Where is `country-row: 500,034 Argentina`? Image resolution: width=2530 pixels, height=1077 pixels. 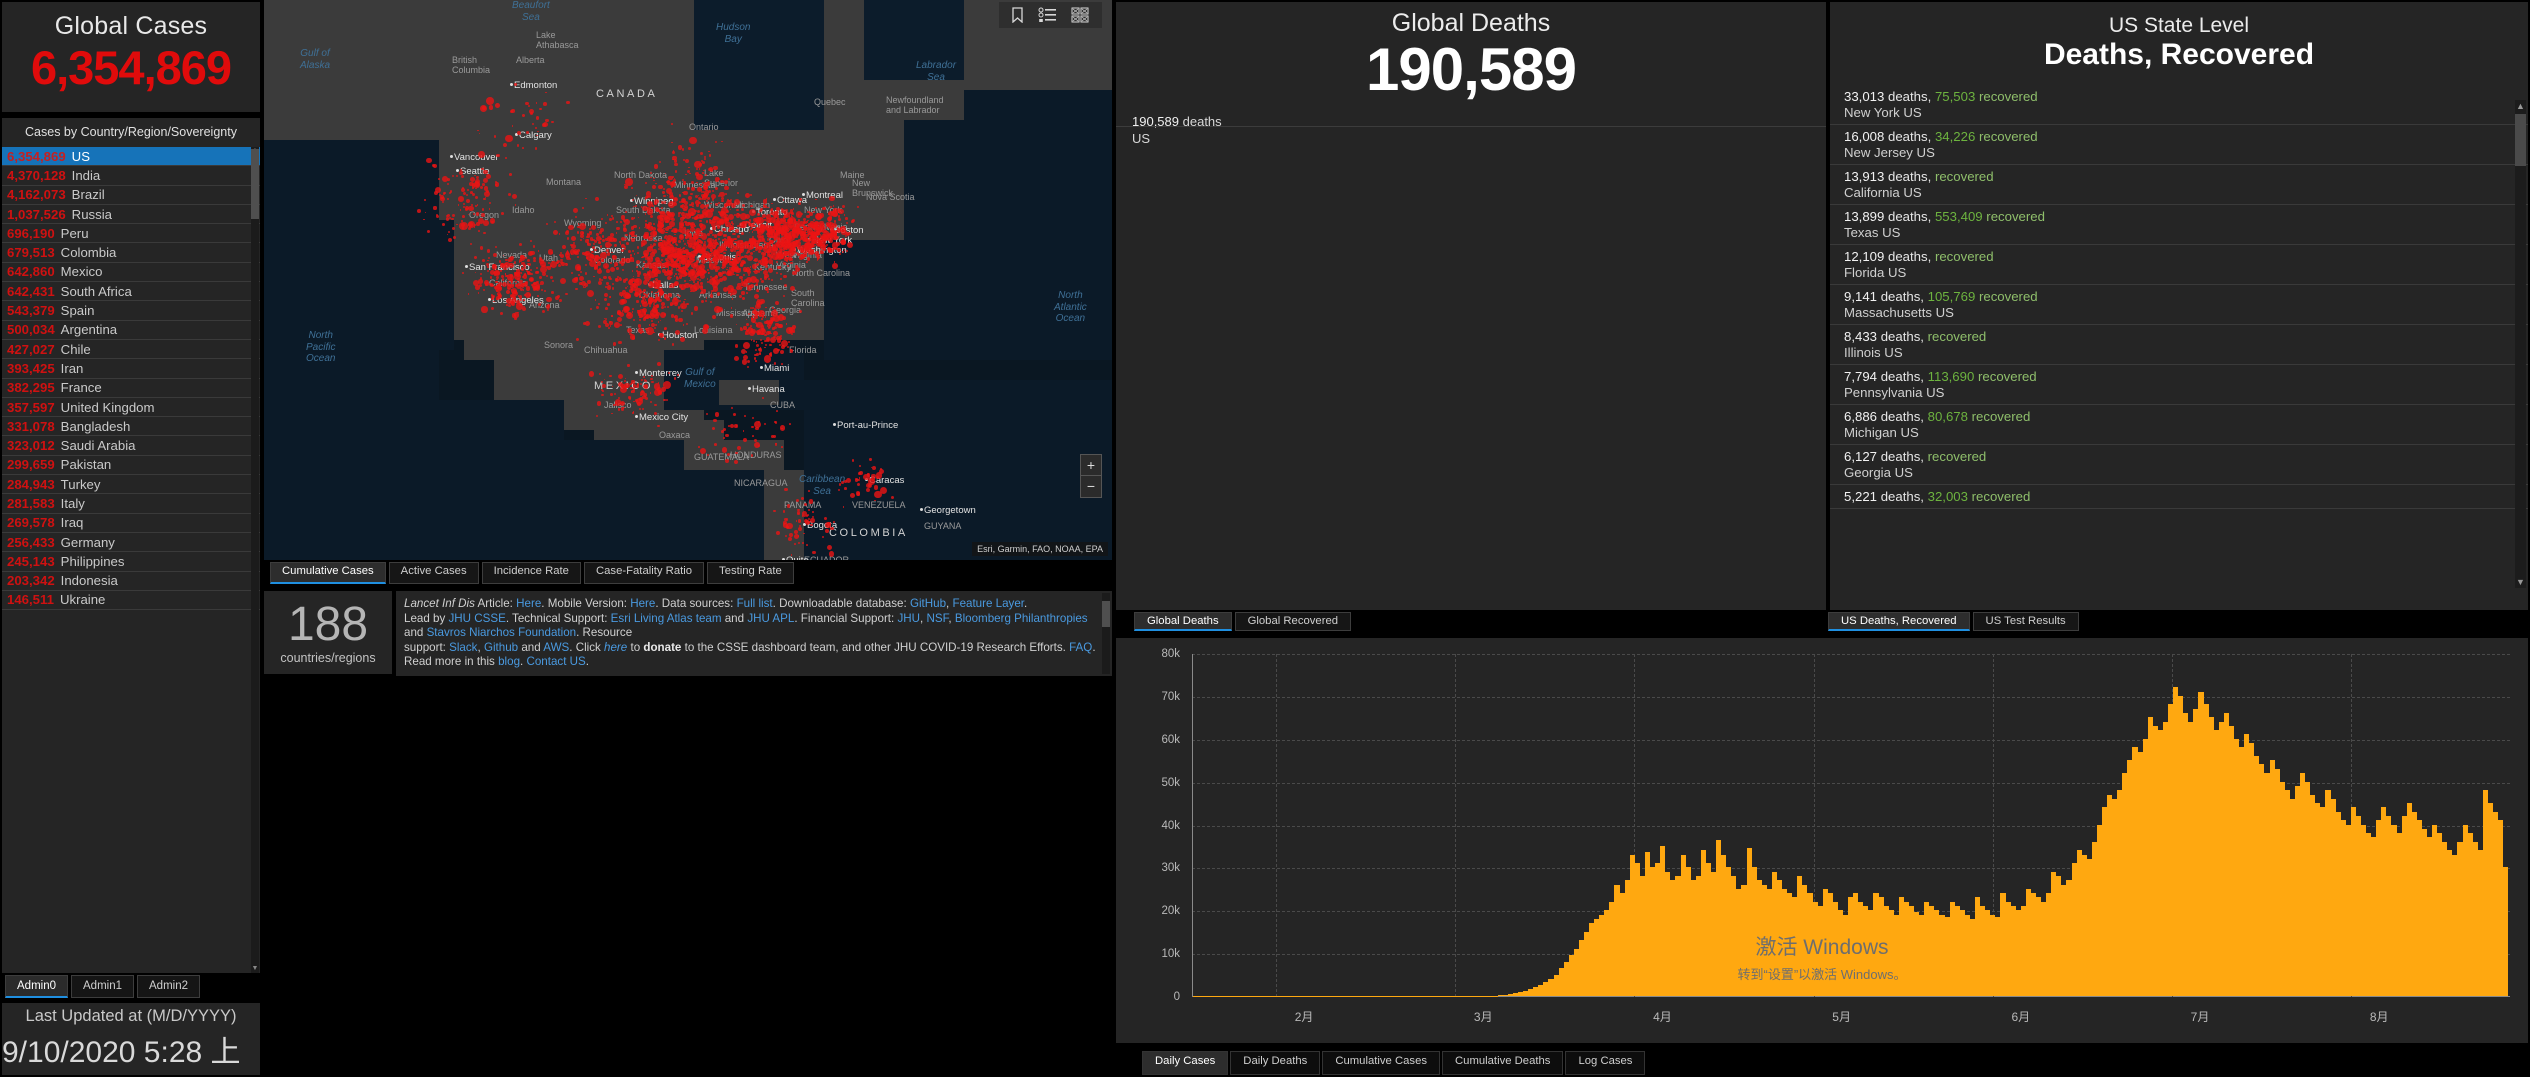 country-row: 500,034 Argentina is located at coordinates (131, 330).